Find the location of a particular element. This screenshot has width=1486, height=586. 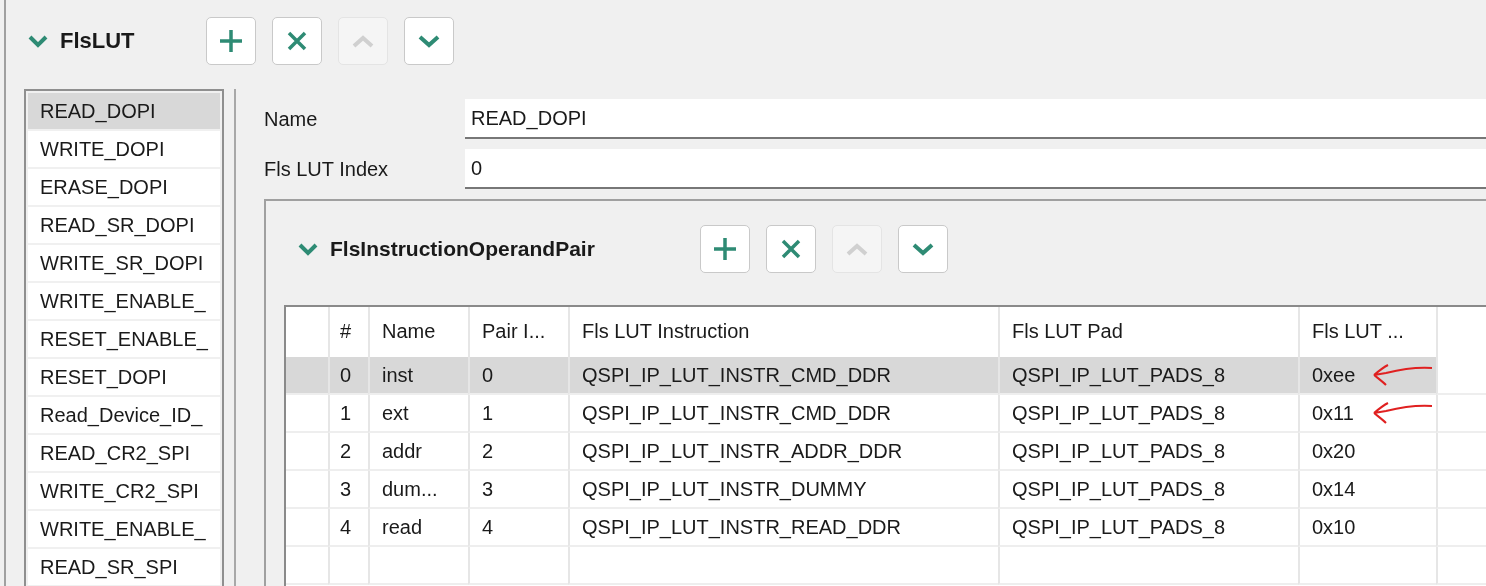

table-cell: QSPI_IP_LUT_INSTR_ADDR_DDR is located at coordinates (783, 452).